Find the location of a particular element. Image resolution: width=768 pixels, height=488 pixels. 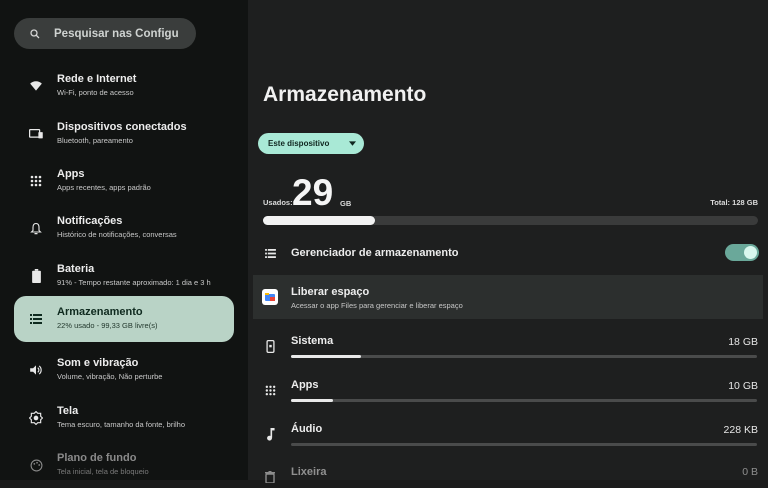

category-size: 0 B is located at coordinates (750, 472).